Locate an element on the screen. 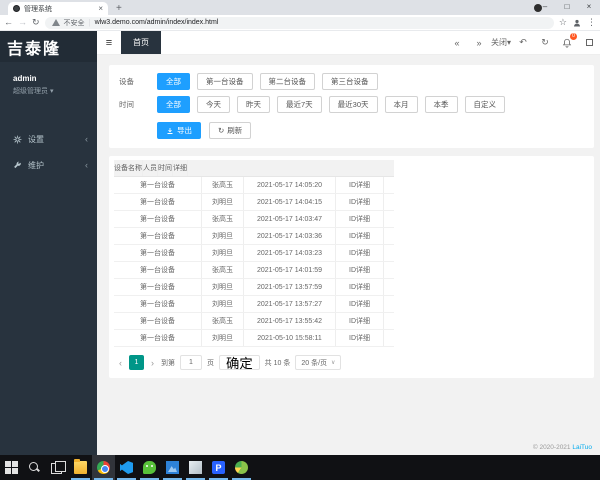  time-filter-button: 本季 is located at coordinates (441, 104).